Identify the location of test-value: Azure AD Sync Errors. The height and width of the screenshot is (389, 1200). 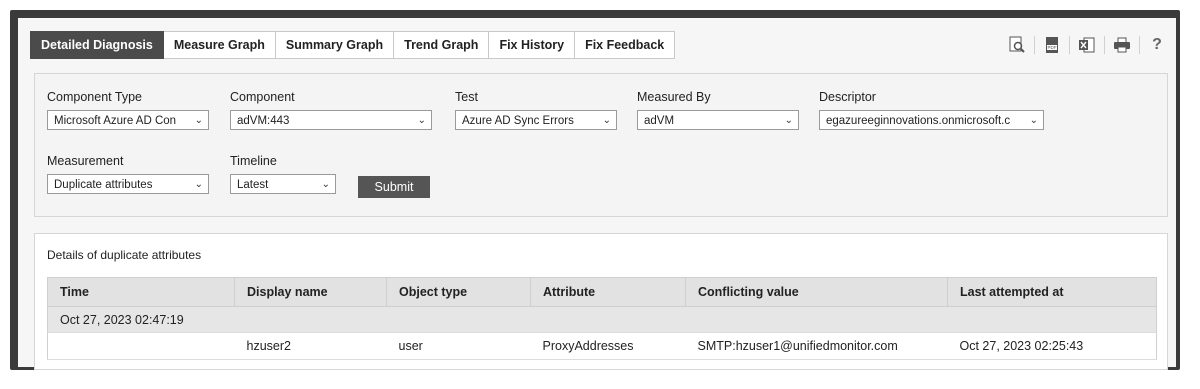
(518, 121).